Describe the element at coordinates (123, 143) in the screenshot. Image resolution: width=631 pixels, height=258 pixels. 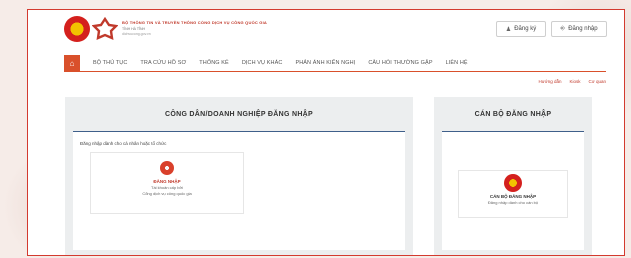
I see `citizen-login-caption: Đăng nhập dành cho cá nhân hoặc tổ chức` at that location.